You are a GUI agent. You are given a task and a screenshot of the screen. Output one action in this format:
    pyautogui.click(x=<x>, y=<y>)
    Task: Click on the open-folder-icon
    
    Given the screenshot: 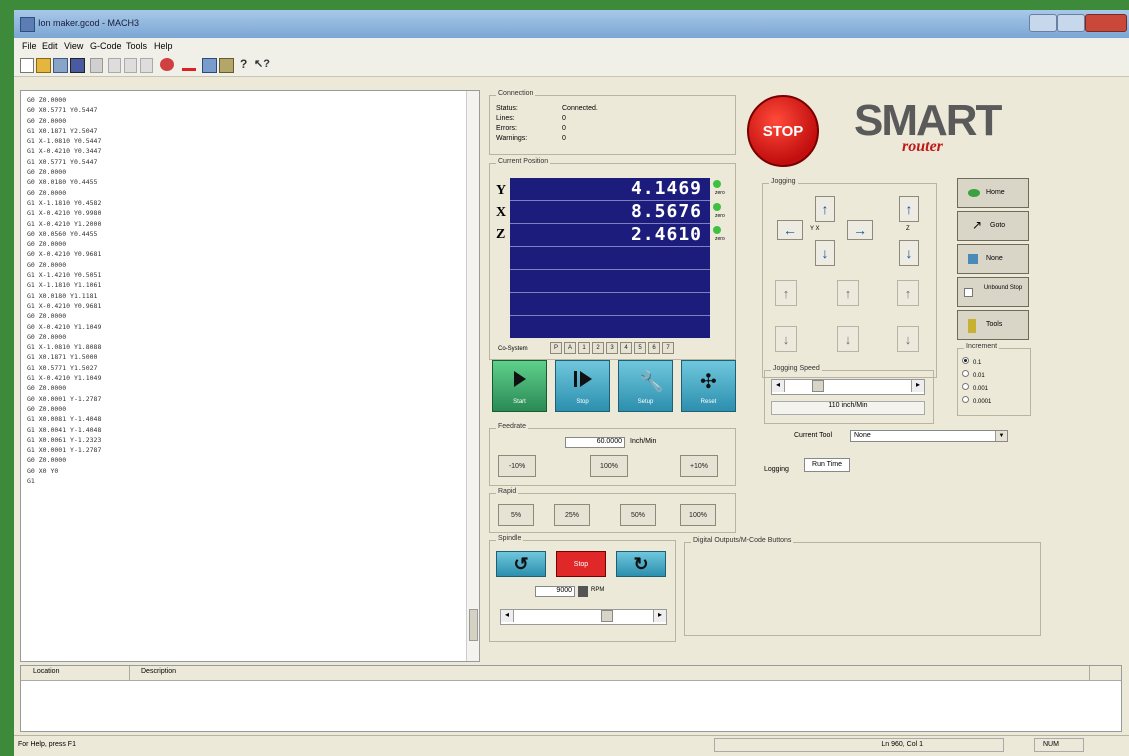 What is the action you would take?
    pyautogui.click(x=43, y=65)
    